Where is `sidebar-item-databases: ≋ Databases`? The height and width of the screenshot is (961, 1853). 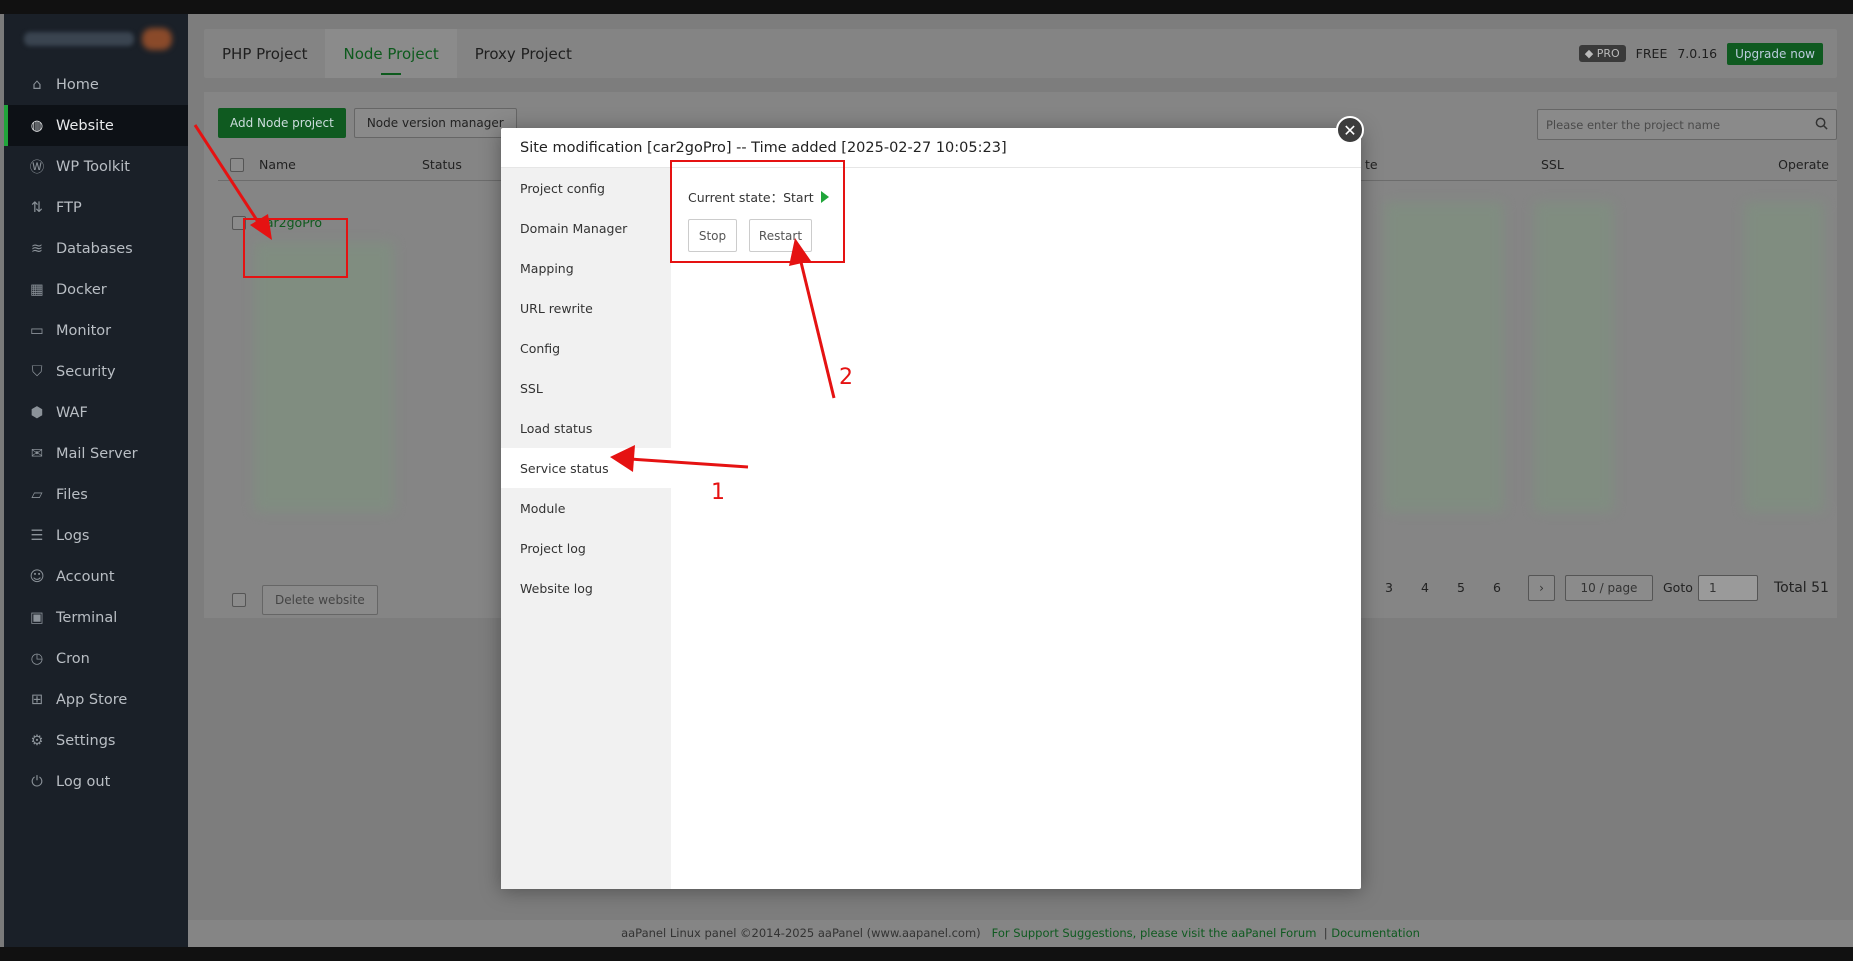
sidebar-item-databases: ≋ Databases is located at coordinates (96, 248).